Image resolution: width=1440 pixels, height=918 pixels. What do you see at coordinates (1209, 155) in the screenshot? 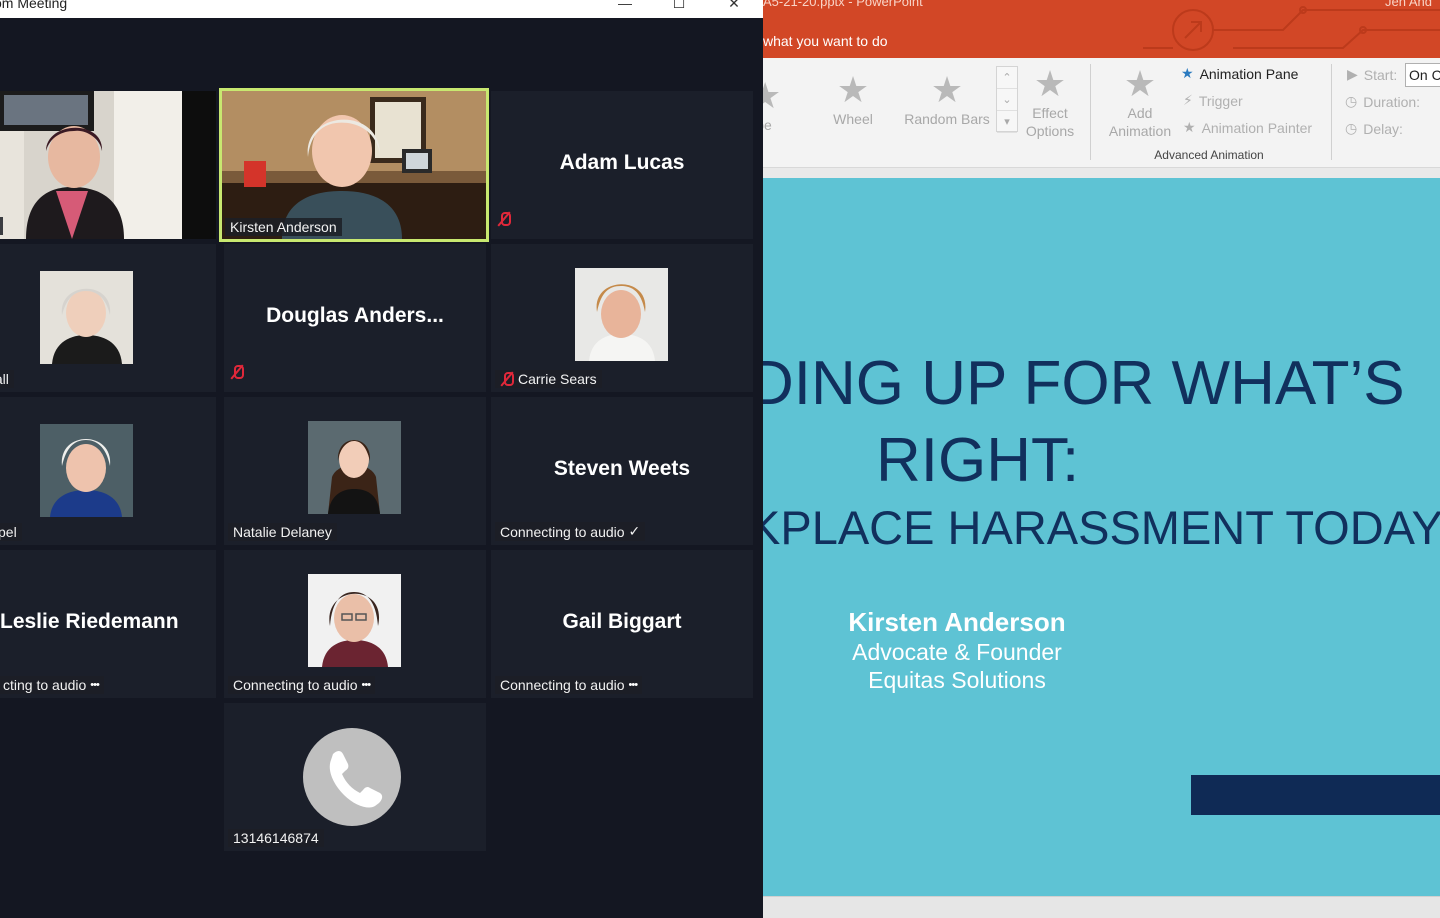
I see `ribbon-group-label: Advanced Animation` at bounding box center [1209, 155].